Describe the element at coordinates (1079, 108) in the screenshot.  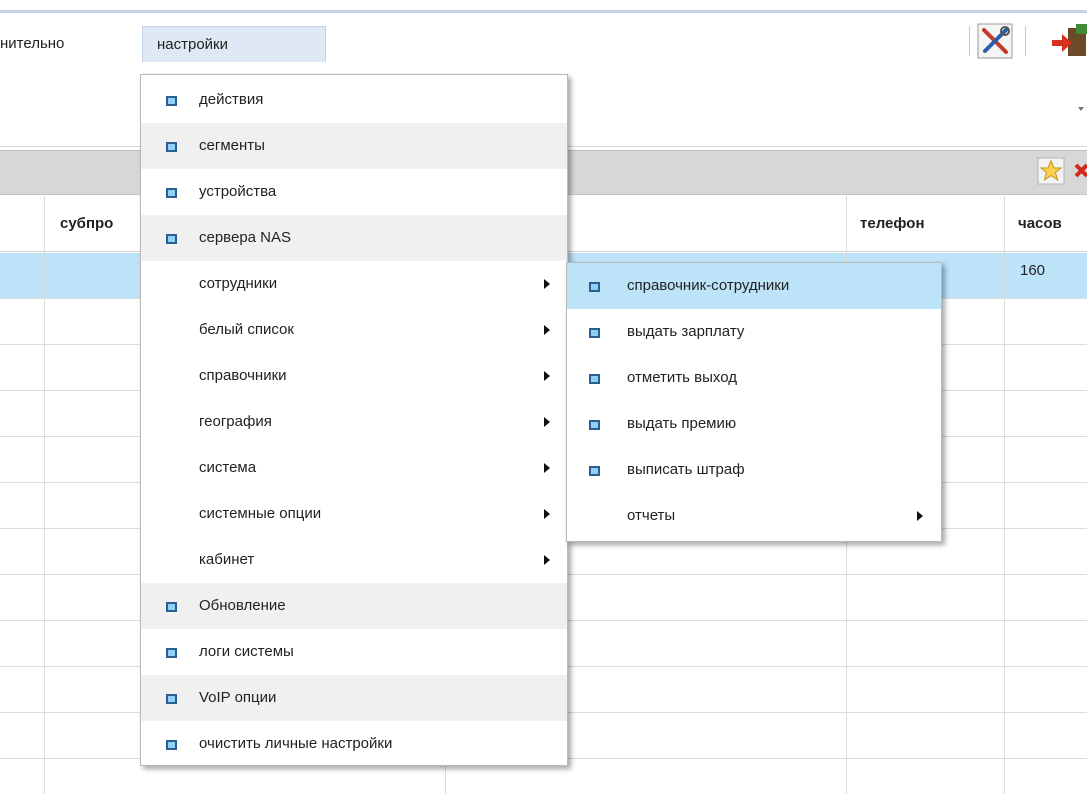
I see `chevron-down-icon` at that location.